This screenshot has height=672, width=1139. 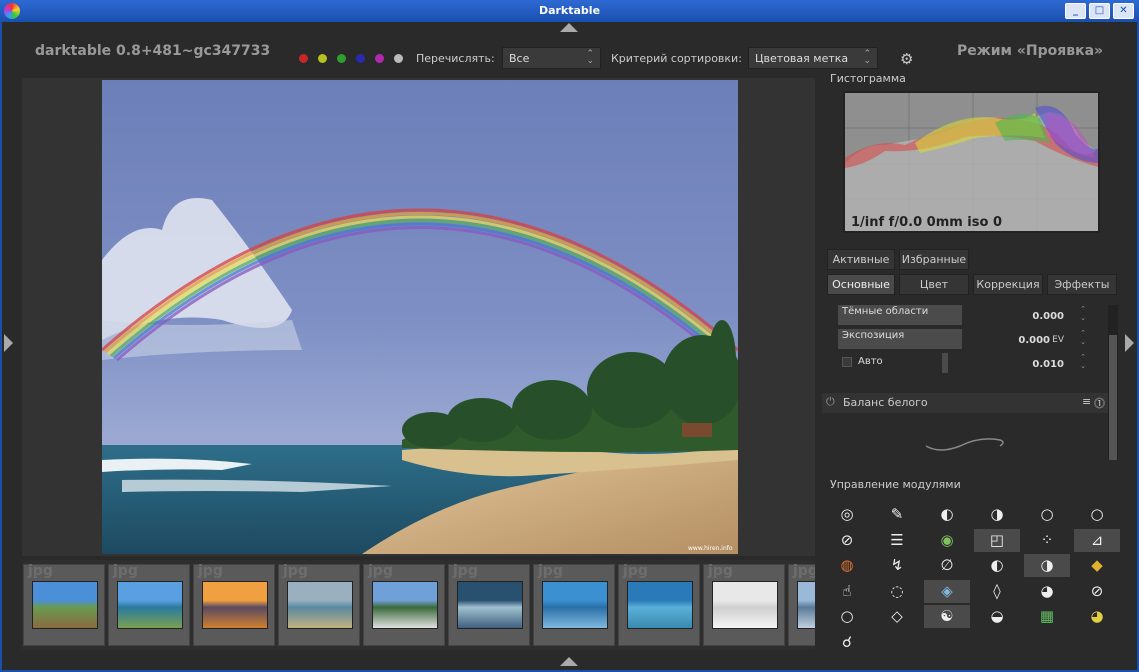 What do you see at coordinates (963, 363) in the screenshot?
I see `auto-slider: Авто 0.010 ⌃ ⌄` at bounding box center [963, 363].